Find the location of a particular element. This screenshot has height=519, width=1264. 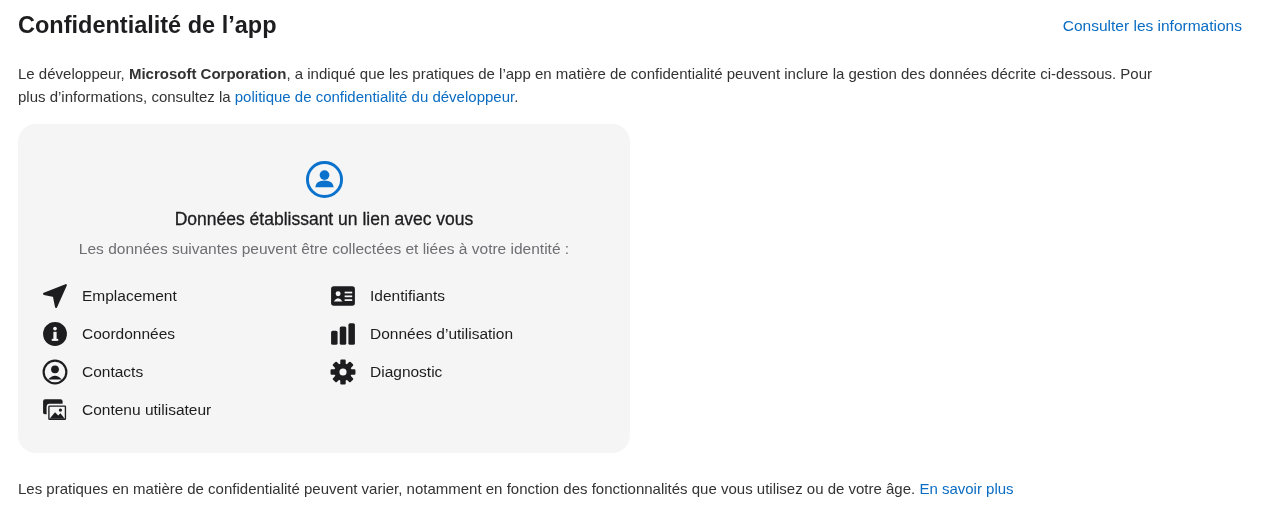

user-icon is located at coordinates (324, 179).